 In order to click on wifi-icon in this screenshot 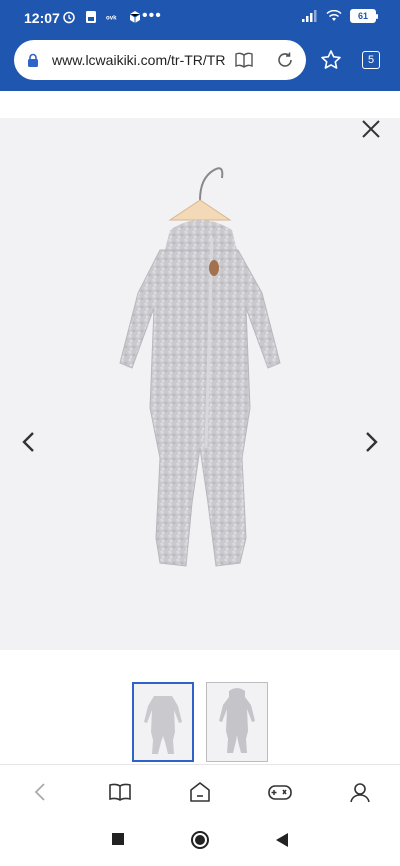, I will do `click(334, 15)`.